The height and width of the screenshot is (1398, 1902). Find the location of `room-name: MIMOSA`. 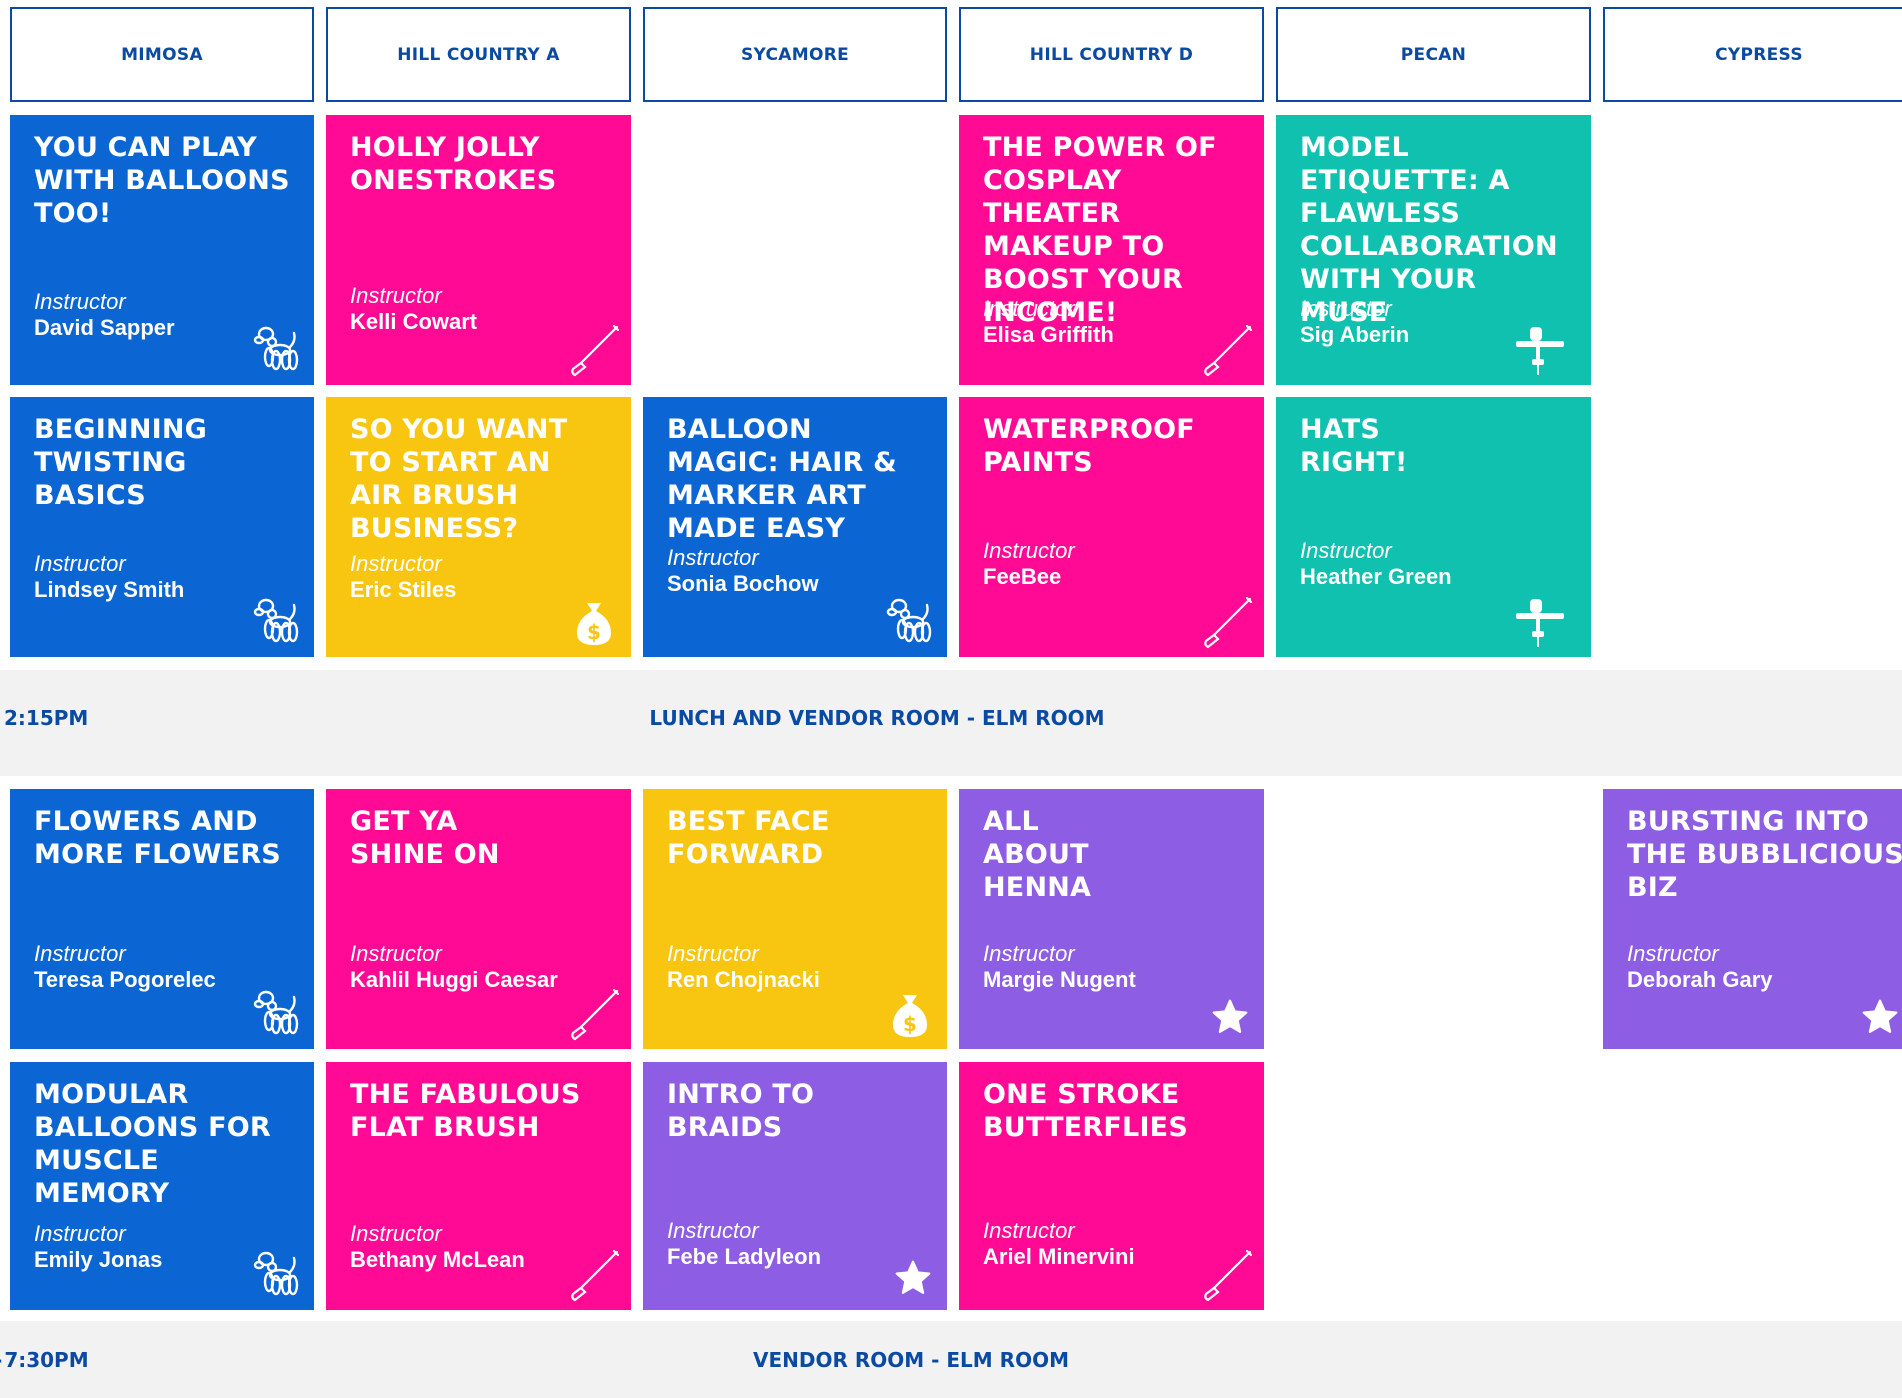

room-name: MIMOSA is located at coordinates (162, 54).